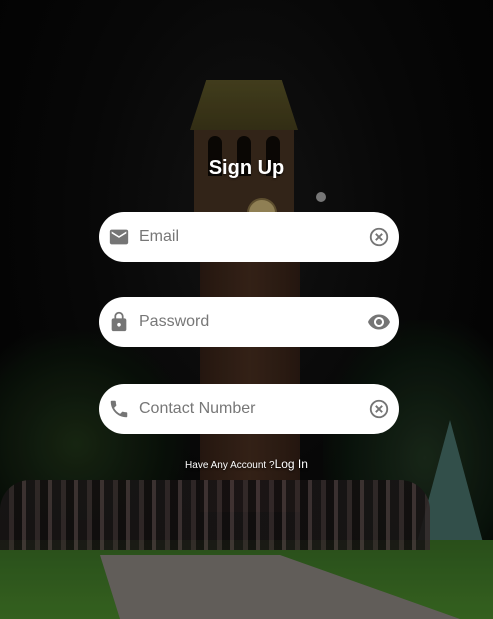 The width and height of the screenshot is (493, 619). I want to click on login-link: Log In, so click(291, 464).